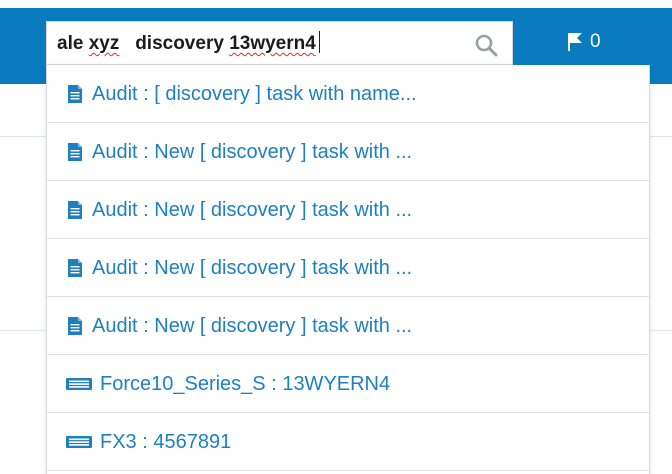 The width and height of the screenshot is (672, 474). I want to click on text-cursor, so click(319, 42).